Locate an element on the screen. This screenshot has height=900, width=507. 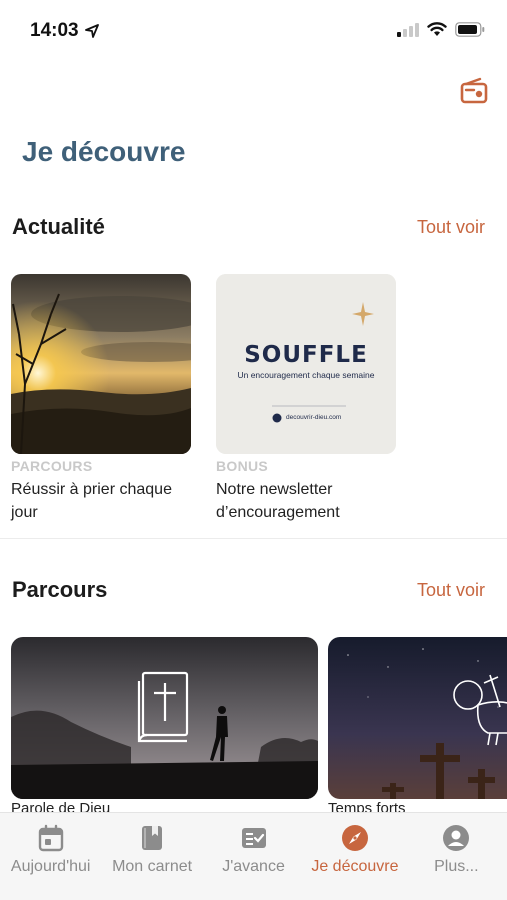
news-card-tag: BONUS is located at coordinates (242, 466).